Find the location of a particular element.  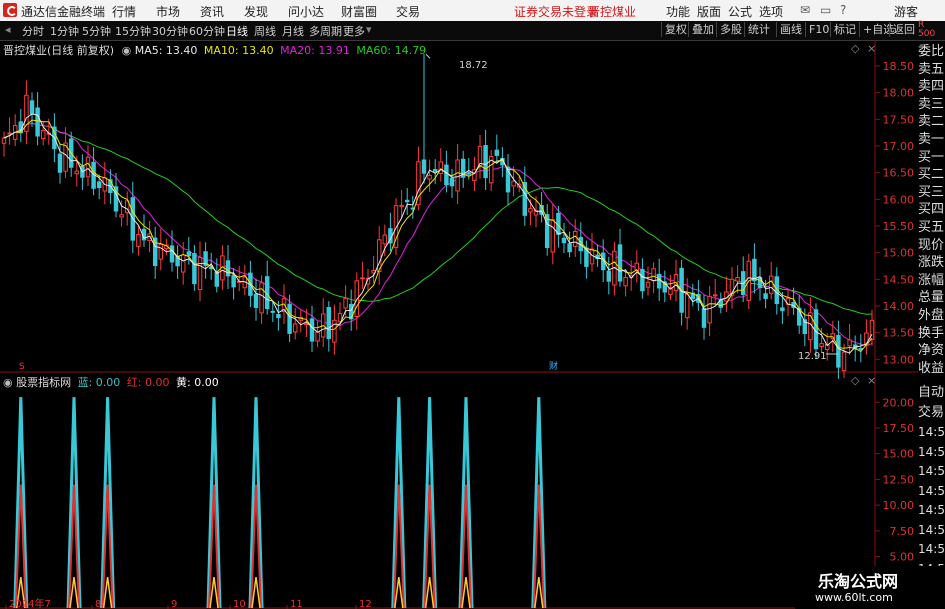

quote-label: 委比 is located at coordinates (931, 51).